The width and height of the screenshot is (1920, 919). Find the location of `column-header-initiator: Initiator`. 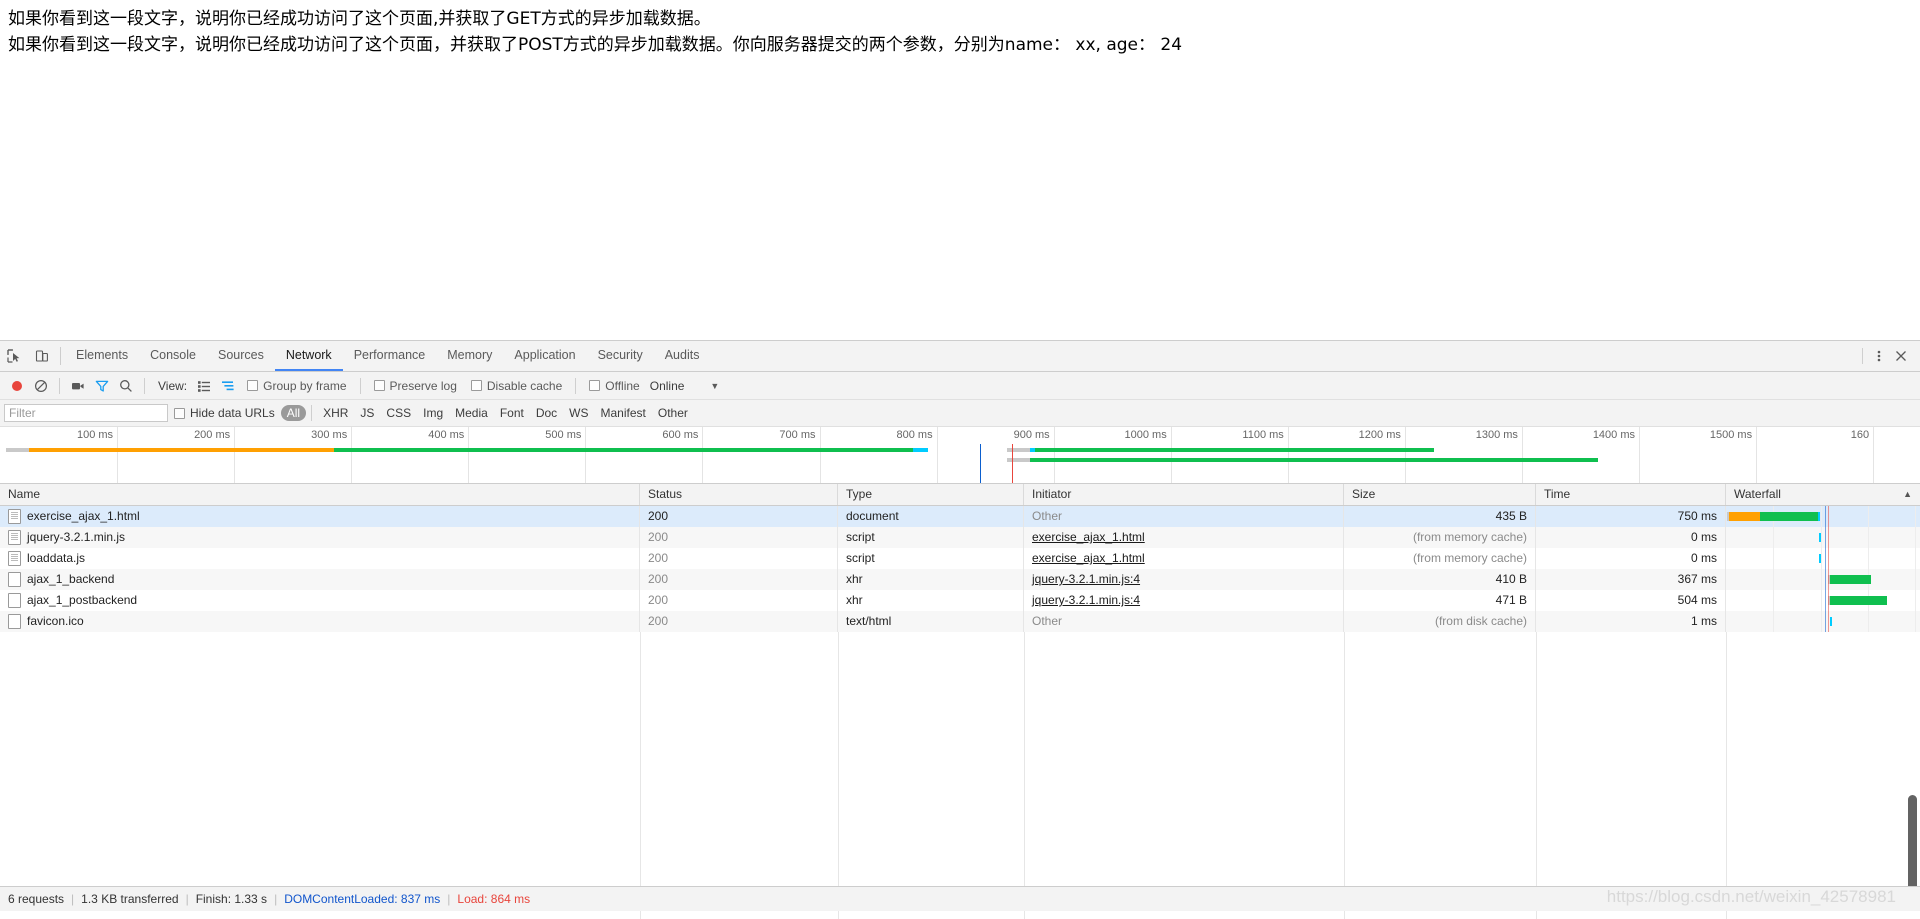

column-header-initiator: Initiator is located at coordinates (1184, 494).